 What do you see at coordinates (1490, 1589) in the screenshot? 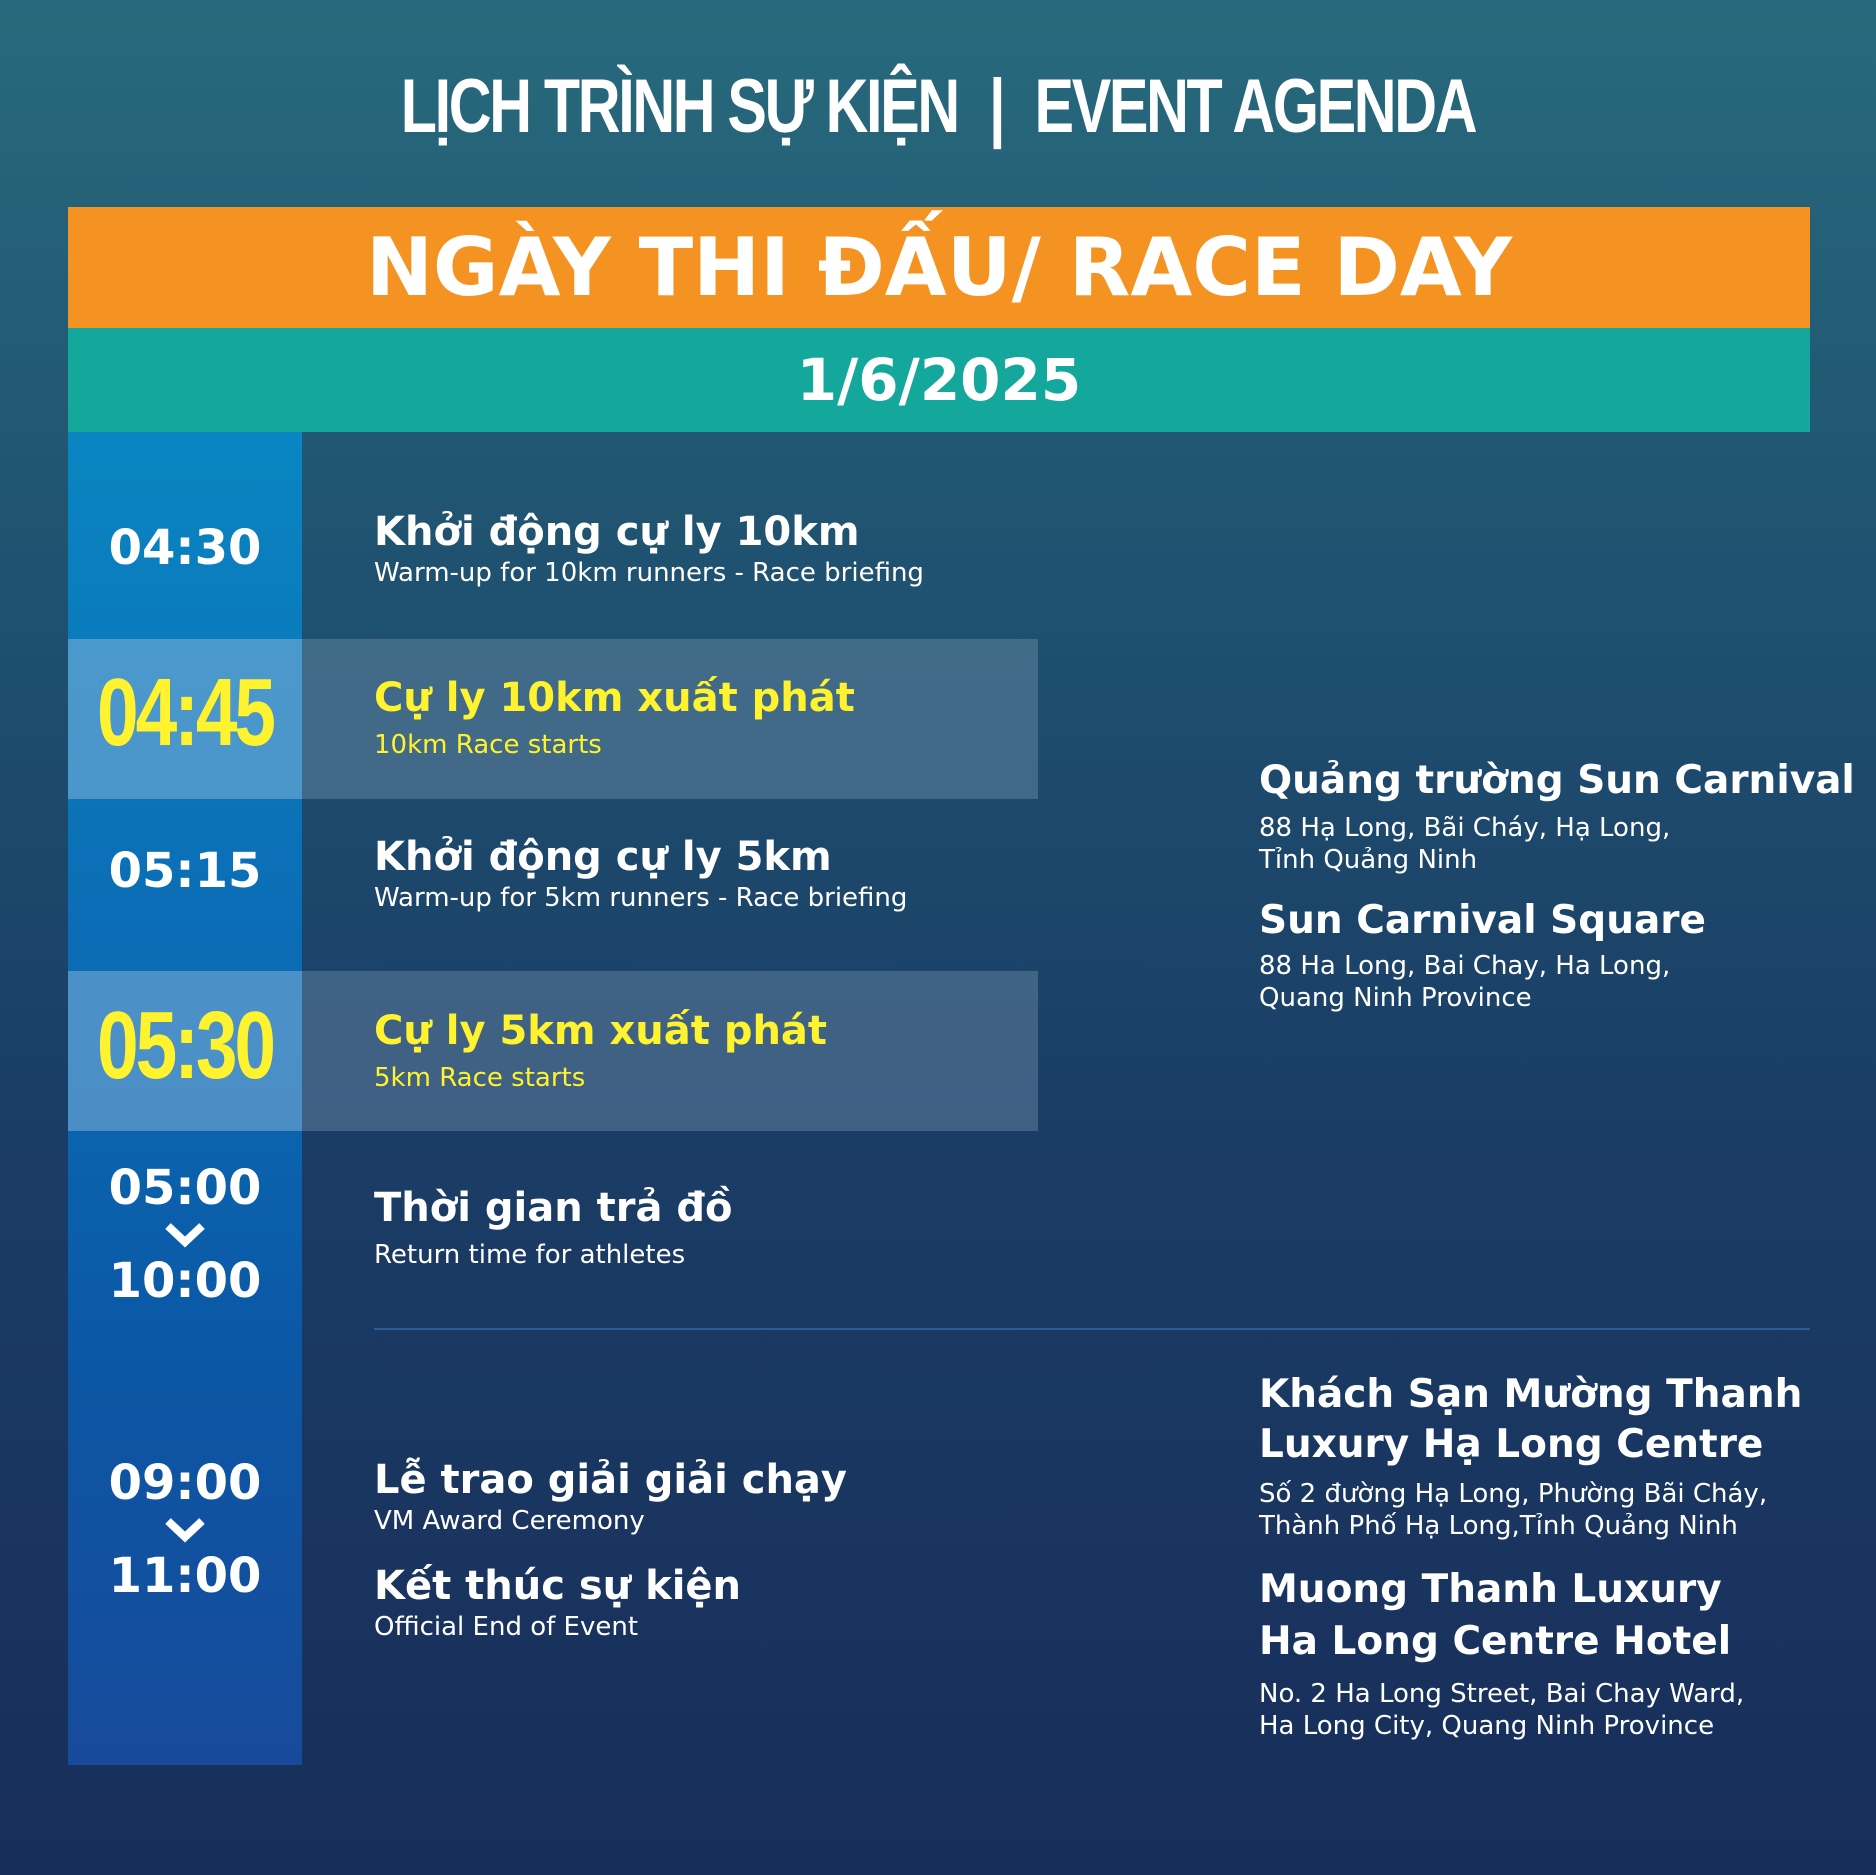
I see `venue-name-en-line: Muong Thanh Luxury` at bounding box center [1490, 1589].